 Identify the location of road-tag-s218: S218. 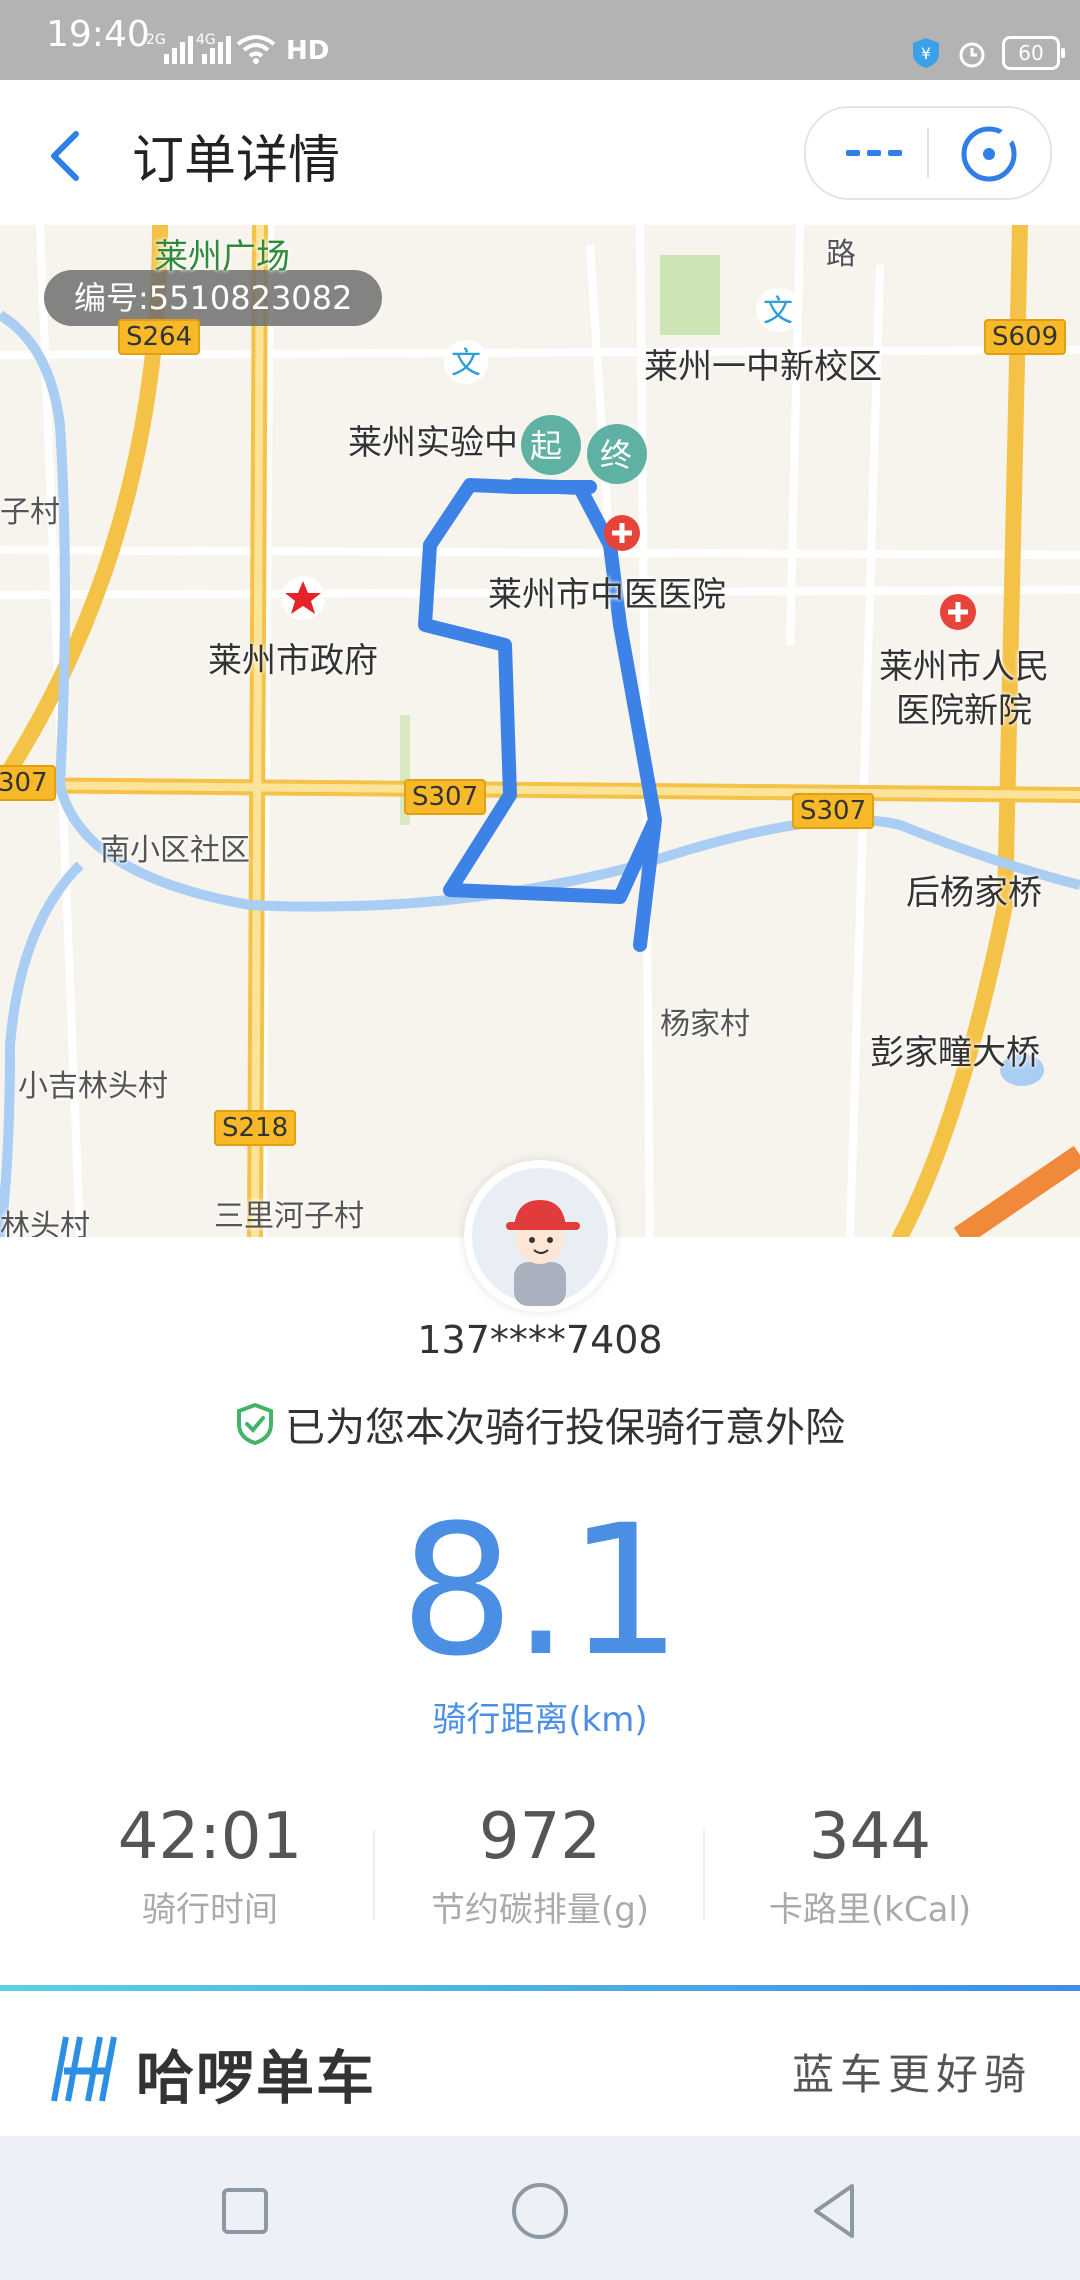
(255, 1128).